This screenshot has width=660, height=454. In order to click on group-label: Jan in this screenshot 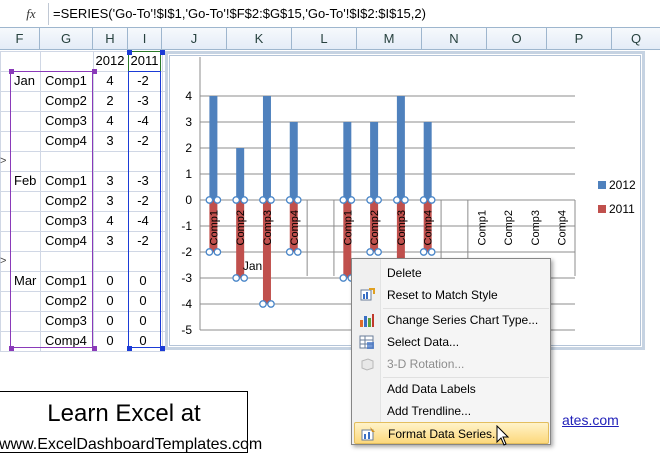, I will do `click(252, 266)`.